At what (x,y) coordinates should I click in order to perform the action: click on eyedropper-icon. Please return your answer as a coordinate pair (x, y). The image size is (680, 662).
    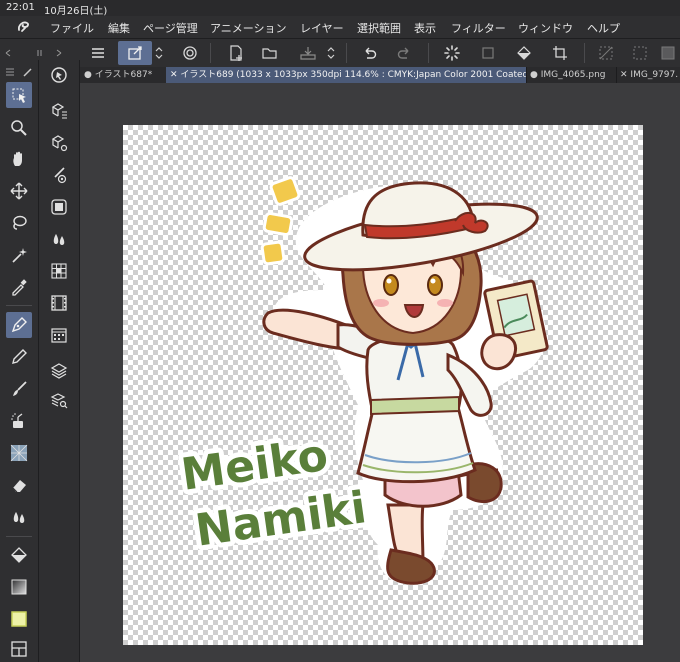
    Looking at the image, I should click on (19, 287).